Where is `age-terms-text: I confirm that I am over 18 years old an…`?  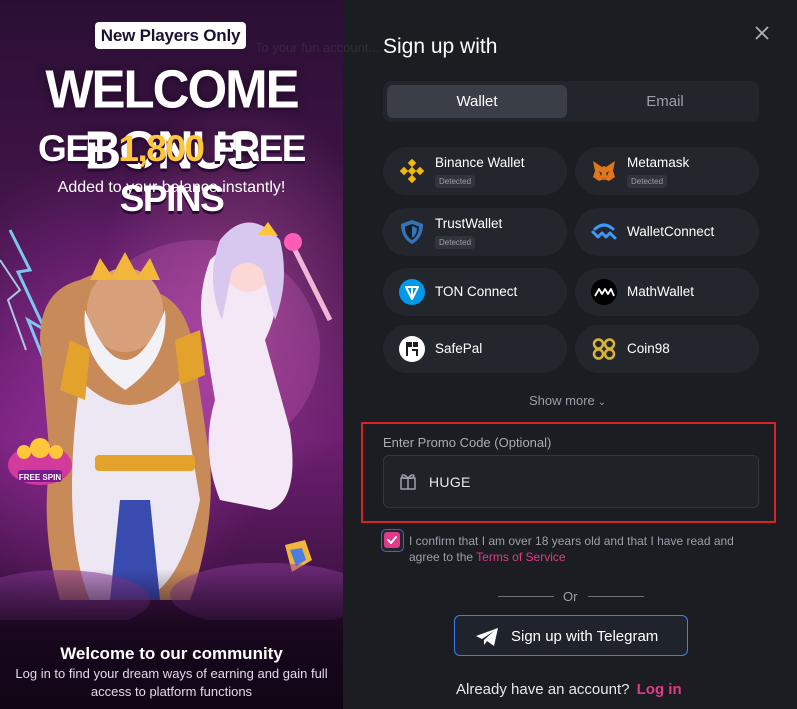 age-terms-text: I confirm that I am over 18 years old an… is located at coordinates (579, 549).